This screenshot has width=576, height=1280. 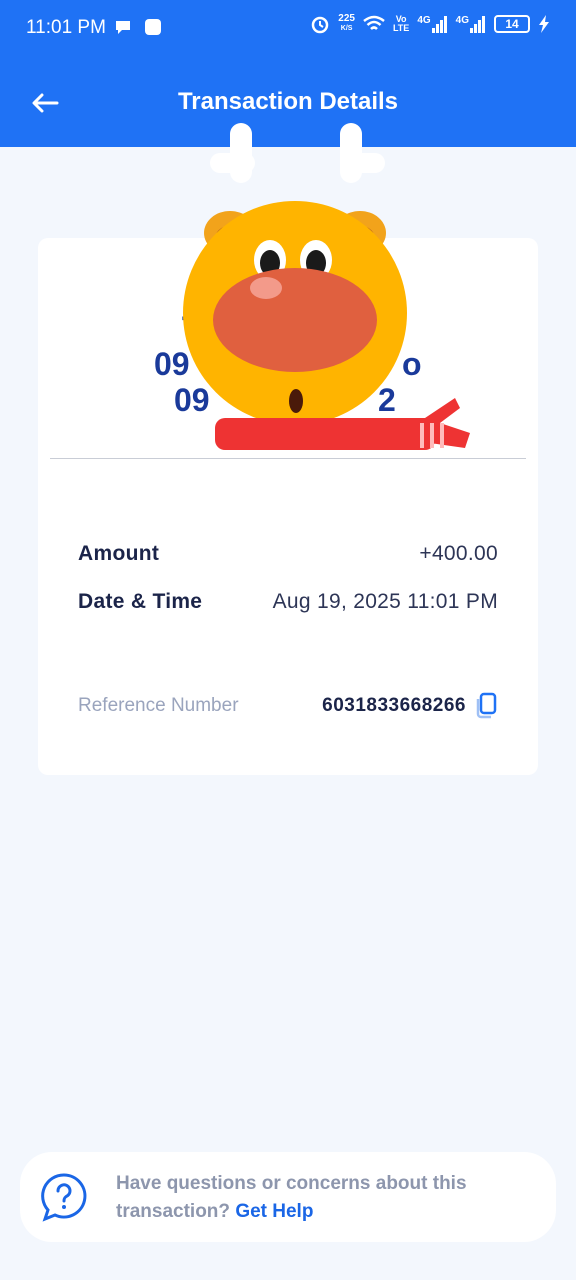 What do you see at coordinates (320, 25) in the screenshot?
I see `alarm-icon` at bounding box center [320, 25].